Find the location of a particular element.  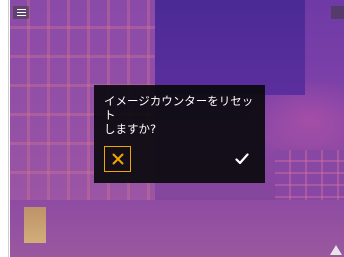

thermal-image-hotspot is located at coordinates (35, 225).